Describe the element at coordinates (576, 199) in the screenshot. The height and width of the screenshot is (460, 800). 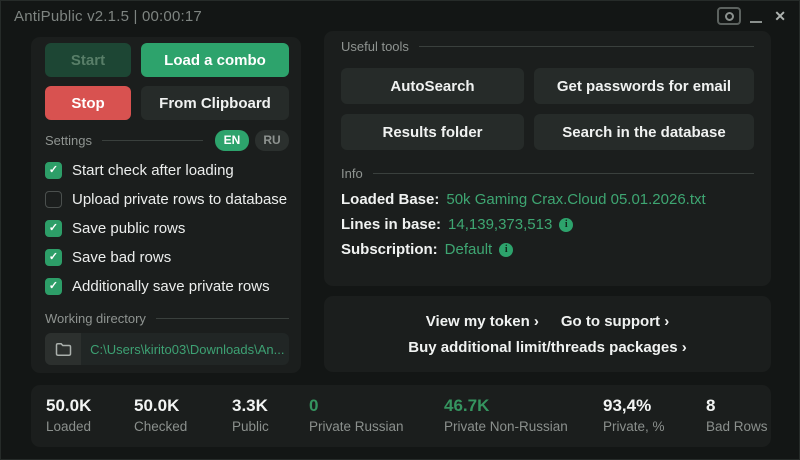
I see `loaded-base-value: 50k Gaming Crax.Cloud 05.01.2026.txt` at that location.